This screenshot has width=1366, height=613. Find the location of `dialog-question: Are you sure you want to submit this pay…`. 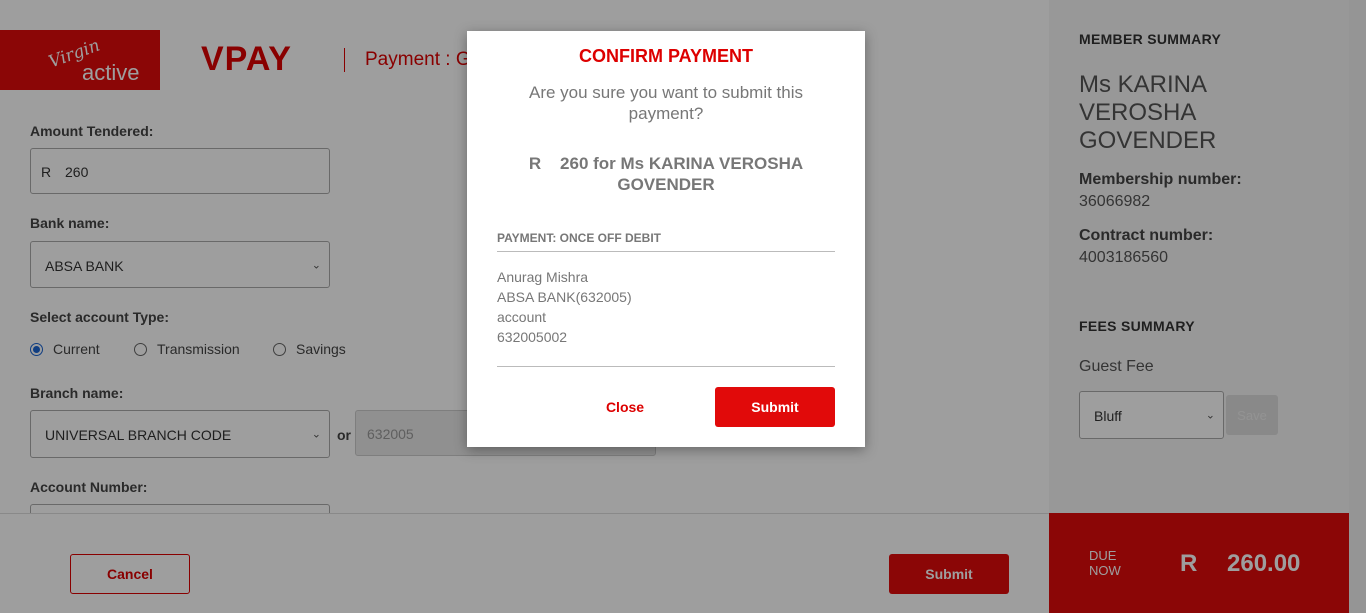

dialog-question: Are you sure you want to submit this pay… is located at coordinates (666, 103).